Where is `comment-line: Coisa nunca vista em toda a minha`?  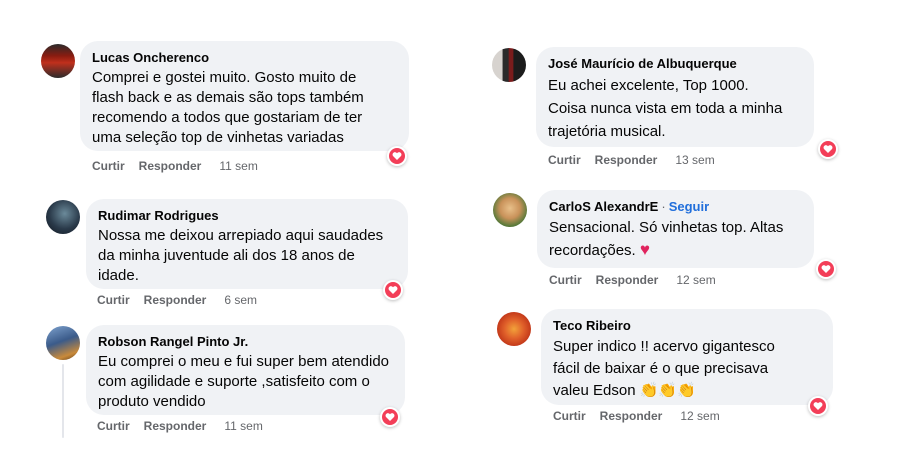 comment-line: Coisa nunca vista em toda a minha is located at coordinates (665, 108).